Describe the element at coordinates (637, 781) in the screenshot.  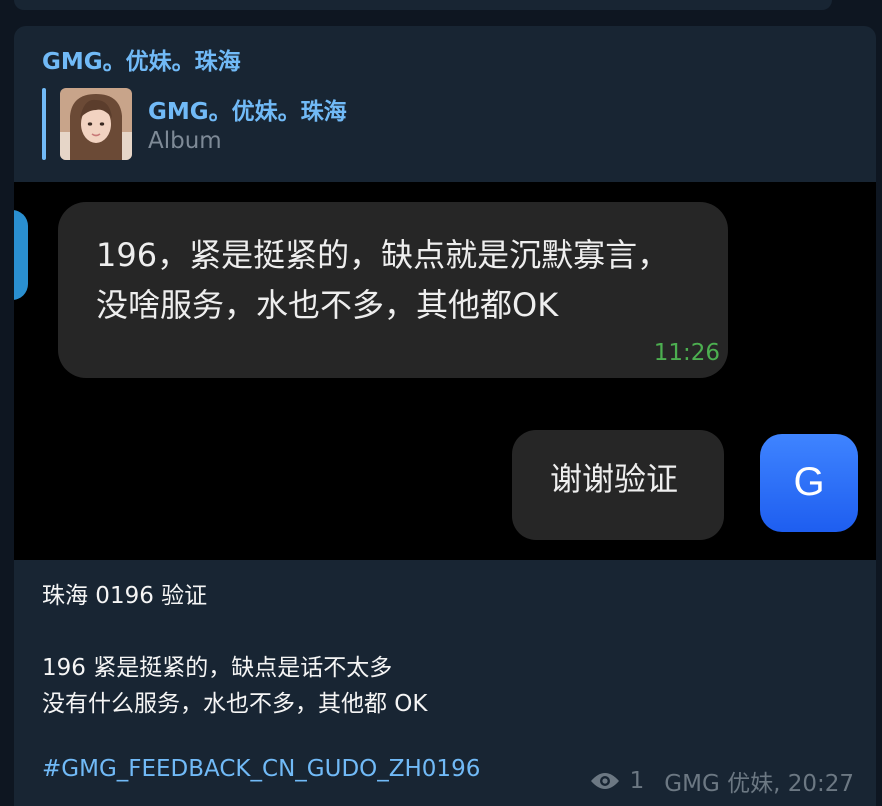
I see `view-count: 1` at that location.